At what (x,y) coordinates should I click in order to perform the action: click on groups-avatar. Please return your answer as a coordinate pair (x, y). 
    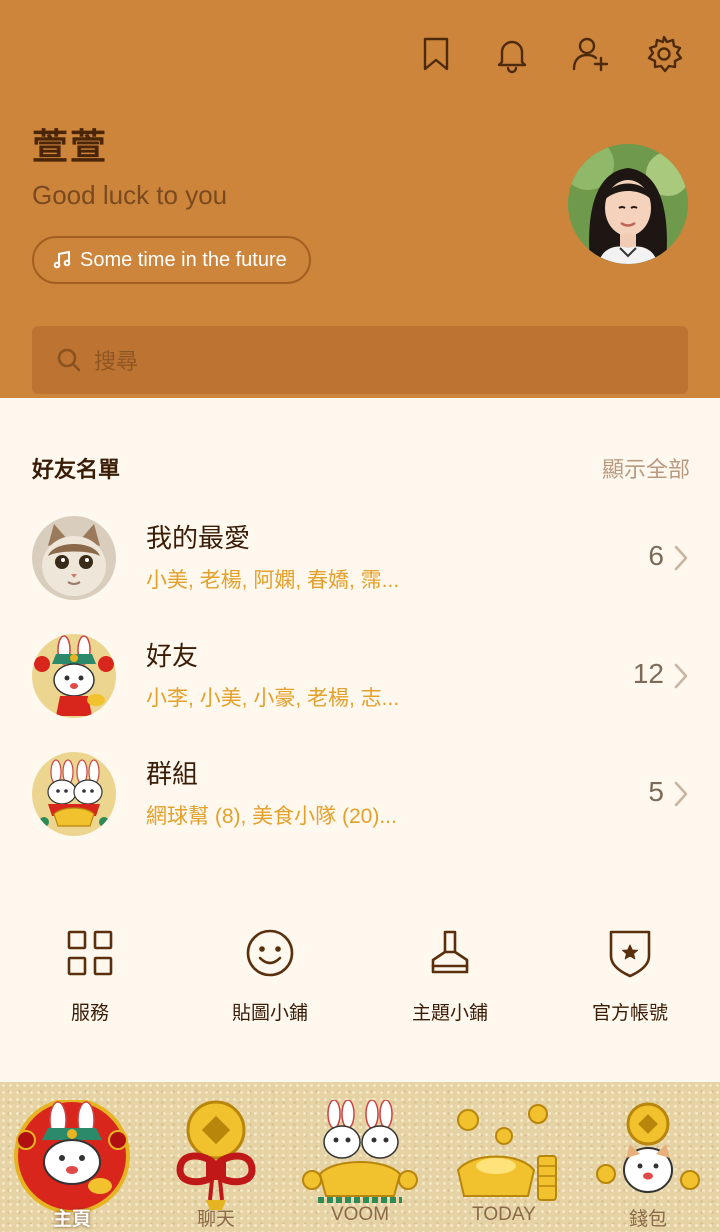
    Looking at the image, I should click on (74, 794).